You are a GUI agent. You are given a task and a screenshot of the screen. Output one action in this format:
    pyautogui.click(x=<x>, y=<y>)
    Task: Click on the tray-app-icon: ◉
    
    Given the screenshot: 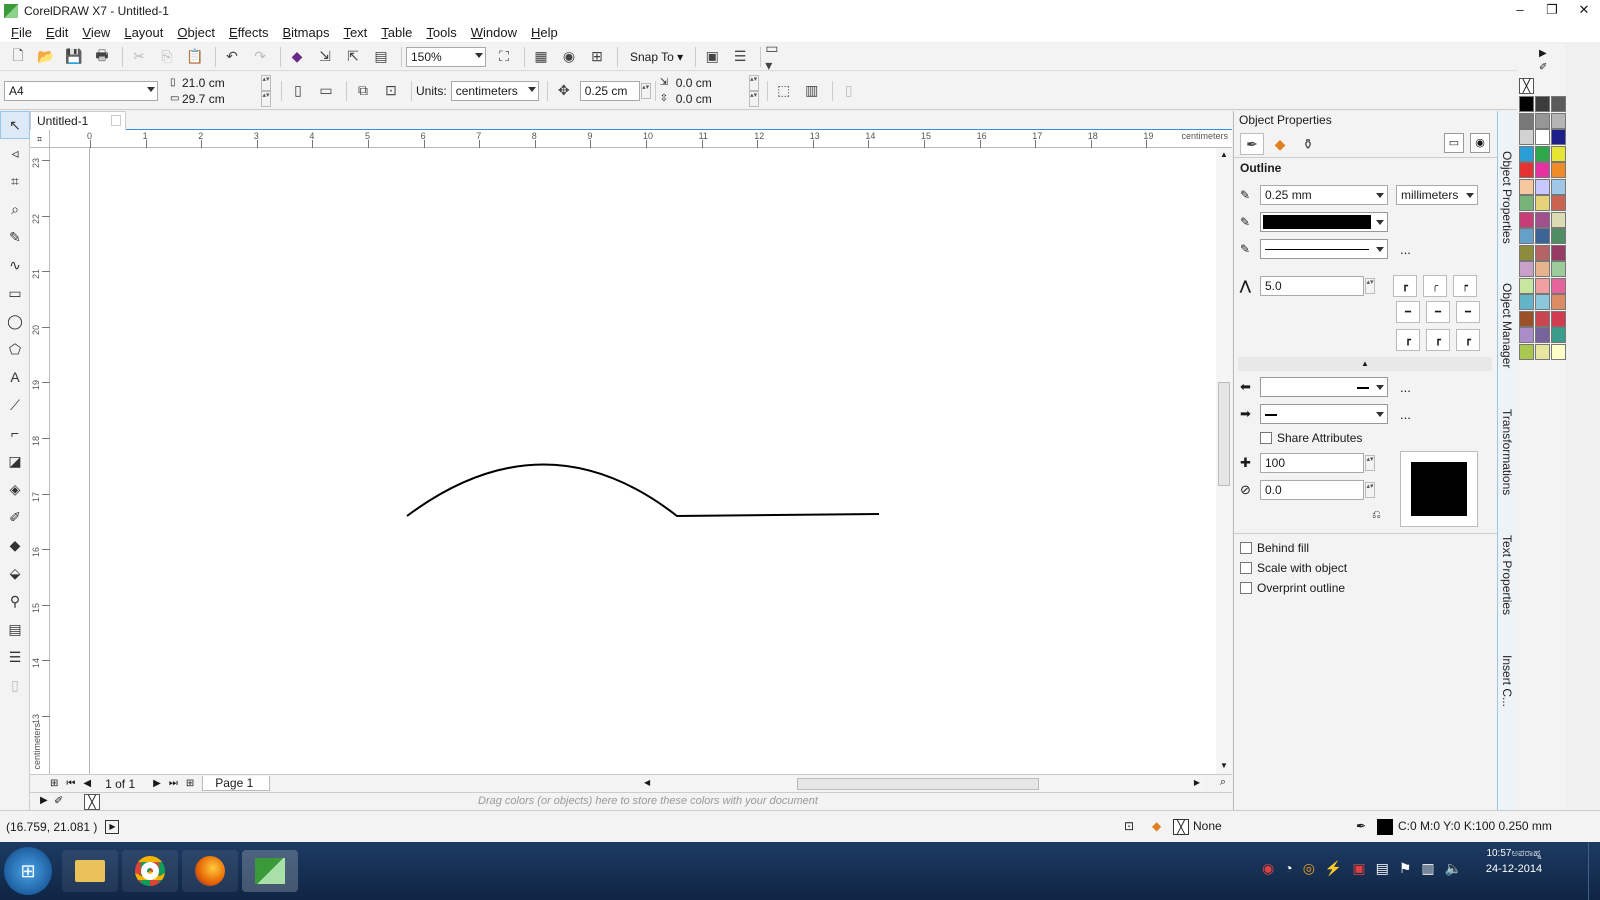 What is the action you would take?
    pyautogui.click(x=1268, y=868)
    